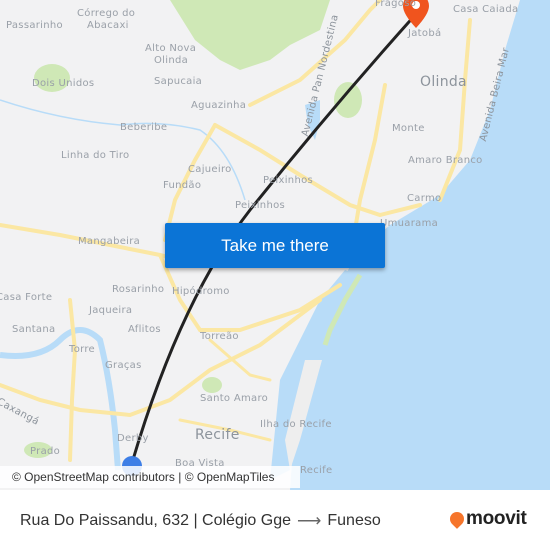  Describe the element at coordinates (354, 520) in the screenshot. I see `destination-name: Funeso` at that location.